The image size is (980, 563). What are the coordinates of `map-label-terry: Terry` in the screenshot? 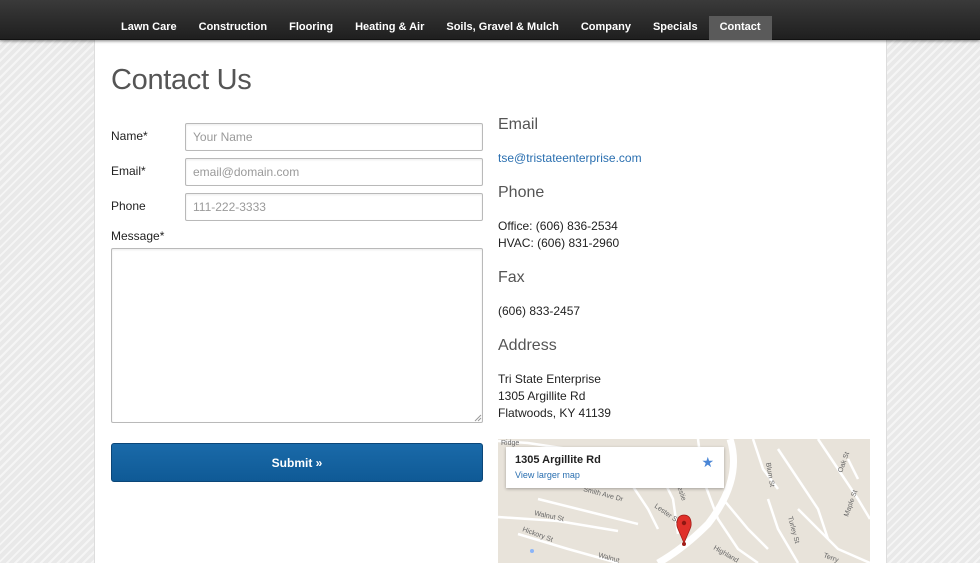 It's located at (830, 557).